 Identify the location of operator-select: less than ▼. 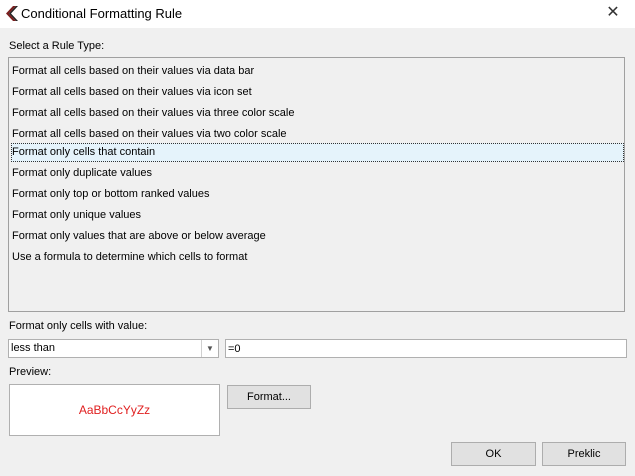
(113, 348).